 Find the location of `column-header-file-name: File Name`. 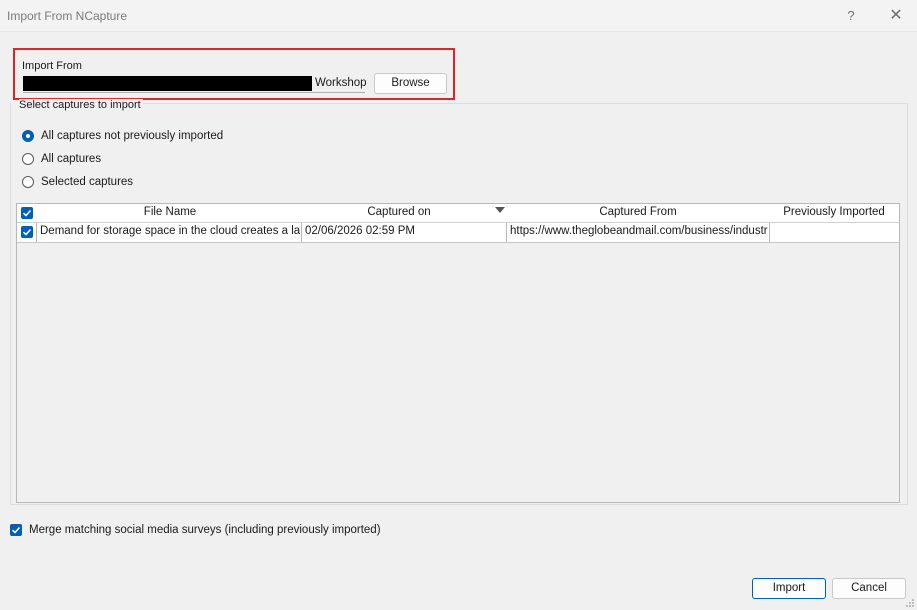

column-header-file-name: File Name is located at coordinates (170, 212).